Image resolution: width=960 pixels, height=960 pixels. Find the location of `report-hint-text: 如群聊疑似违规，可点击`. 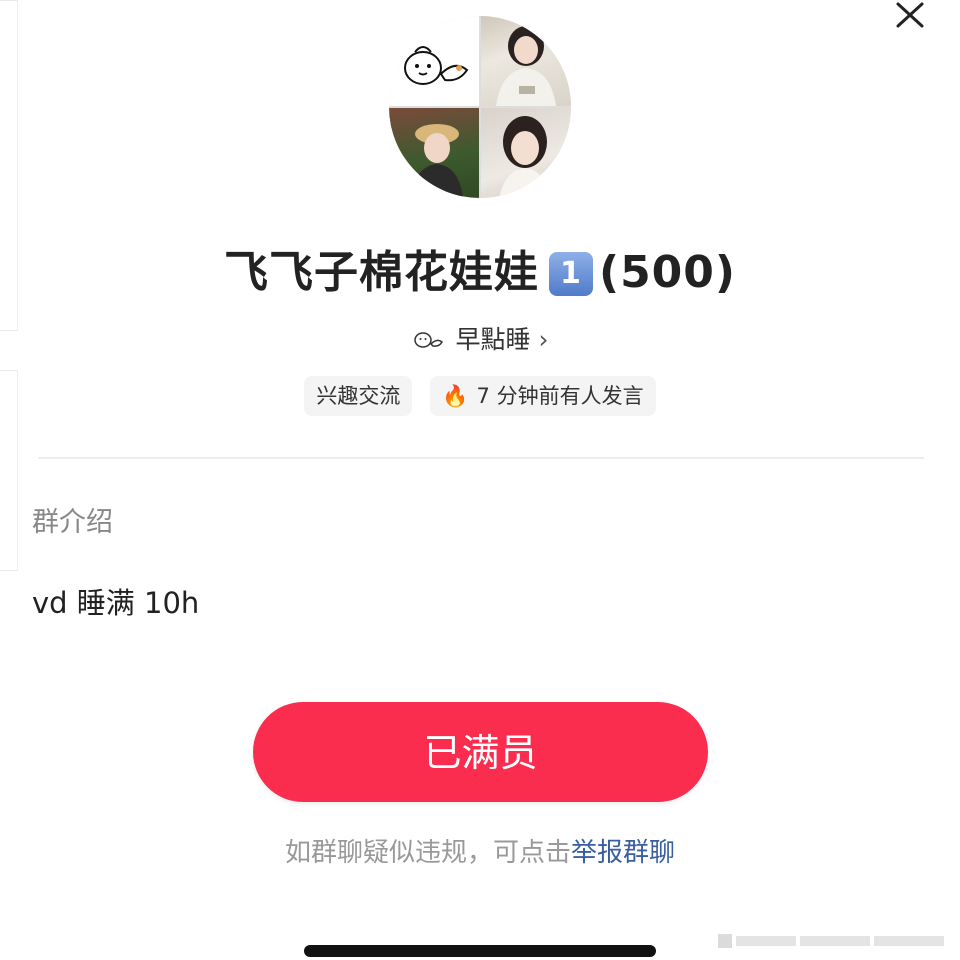

report-hint-text: 如群聊疑似违规，可点击 is located at coordinates (427, 853).